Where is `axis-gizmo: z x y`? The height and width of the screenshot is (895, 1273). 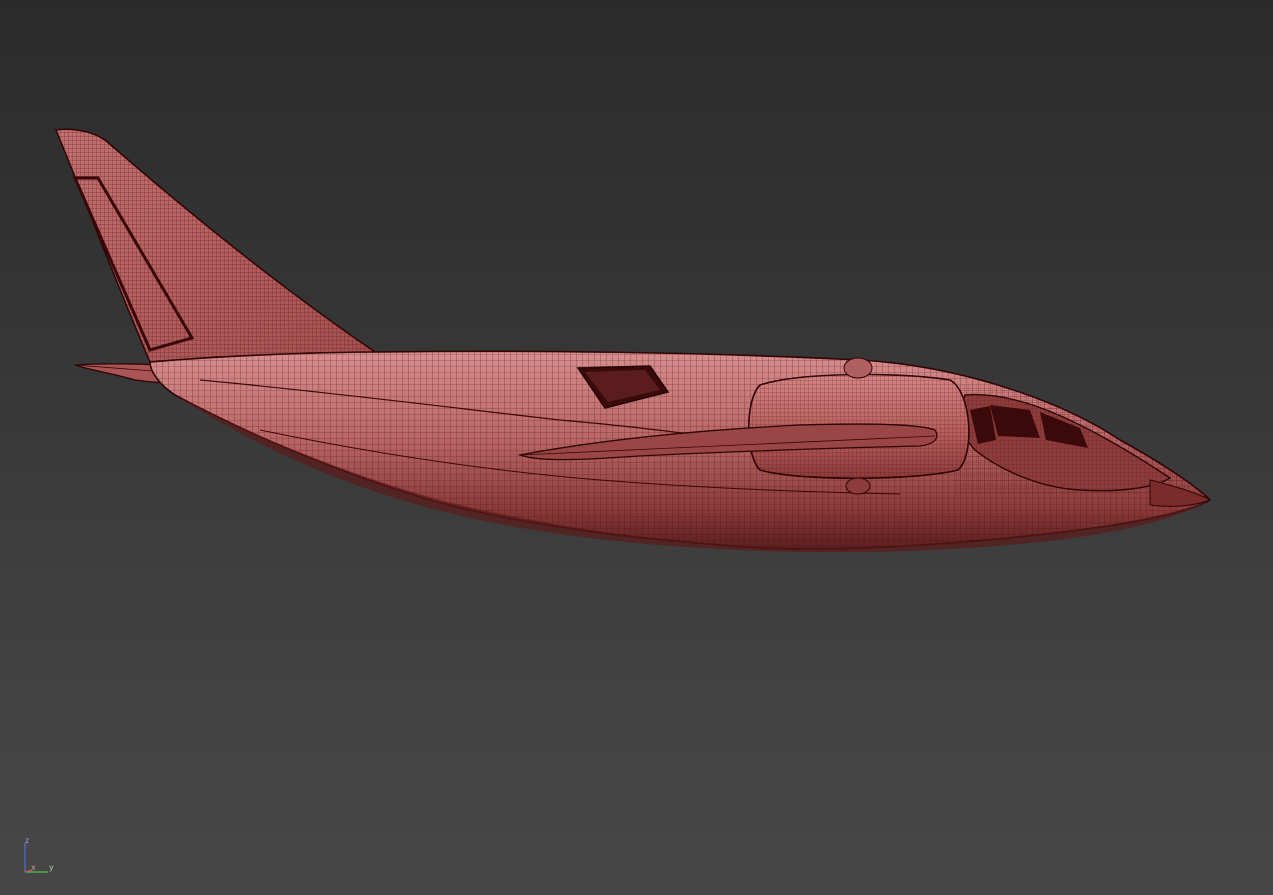
axis-gizmo: z x y is located at coordinates (39, 854).